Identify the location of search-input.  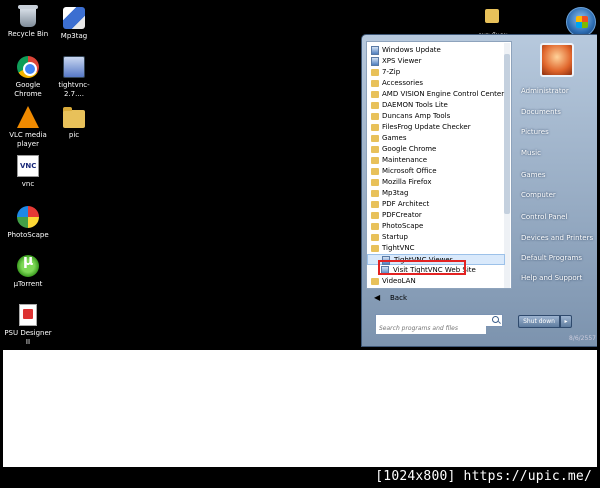
(431, 328).